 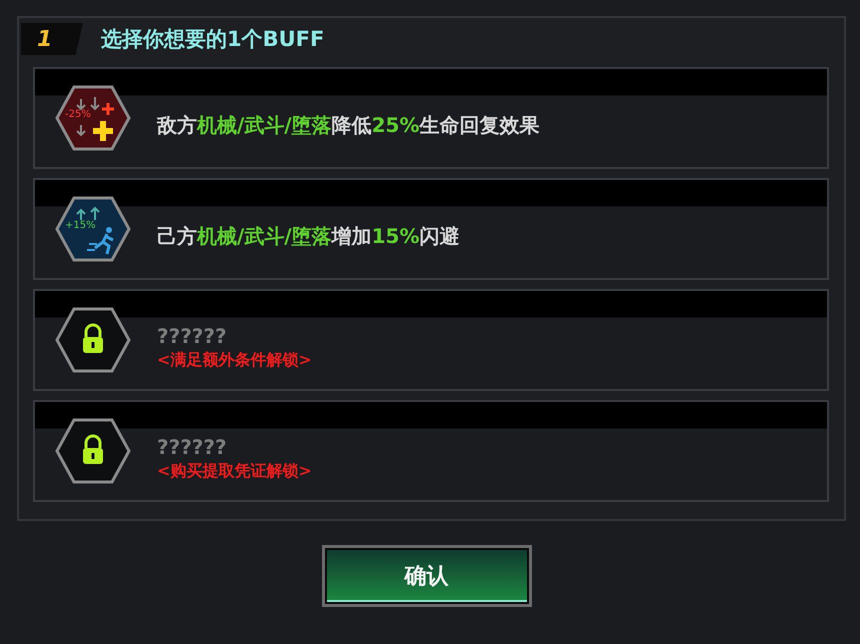 What do you see at coordinates (308, 236) in the screenshot?
I see `buff-description: 己方机械/武斗/堕落增加15%闪避` at bounding box center [308, 236].